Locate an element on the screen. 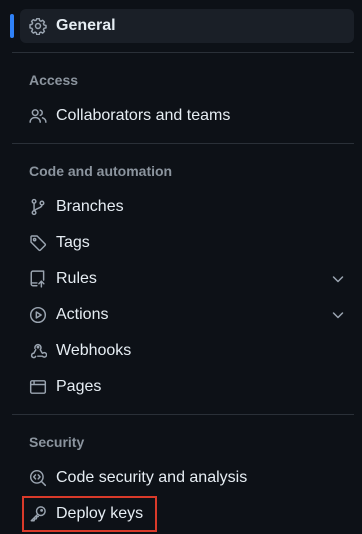  sidebar-item-webhooks: Webhooks is located at coordinates (187, 351).